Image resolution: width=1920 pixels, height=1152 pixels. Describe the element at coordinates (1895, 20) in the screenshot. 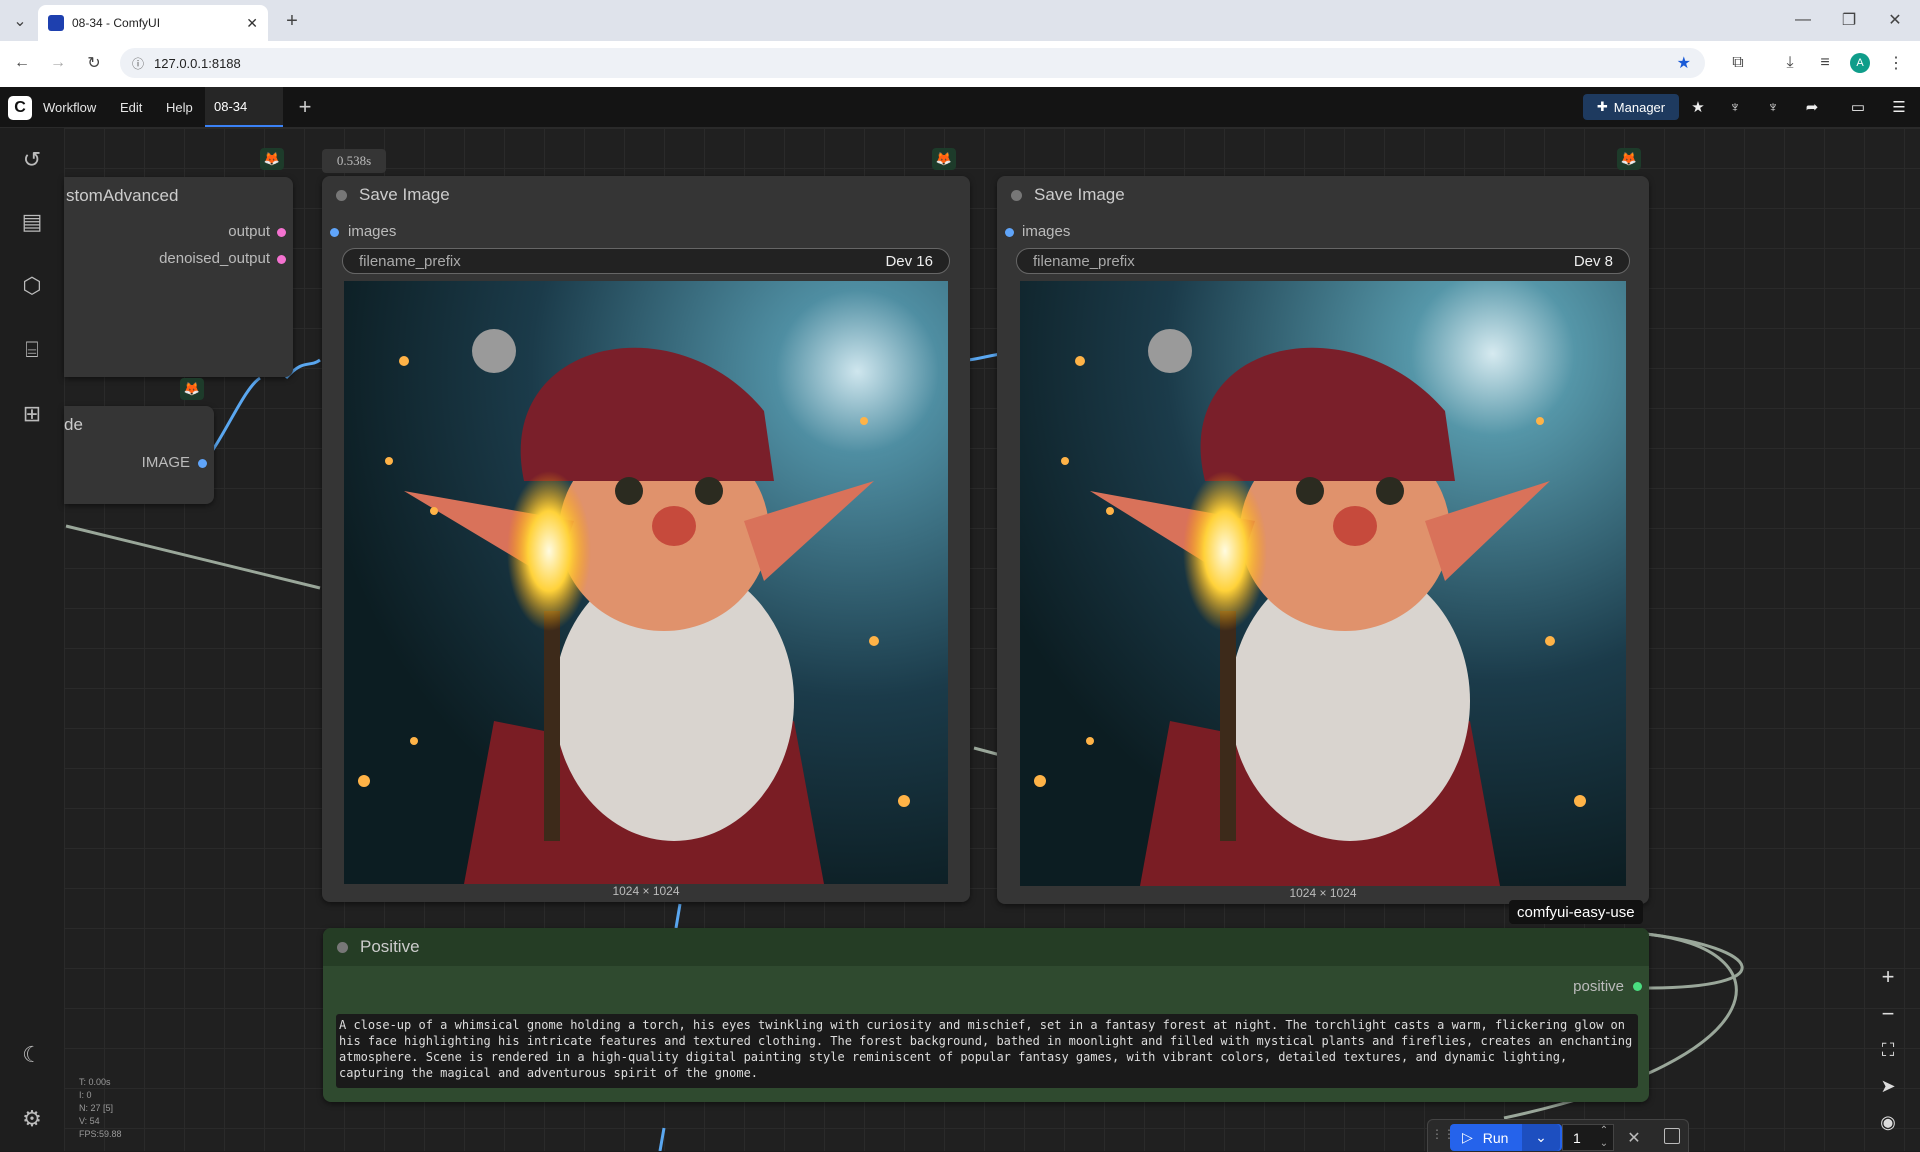

I see `close-window-icon: ✕` at that location.